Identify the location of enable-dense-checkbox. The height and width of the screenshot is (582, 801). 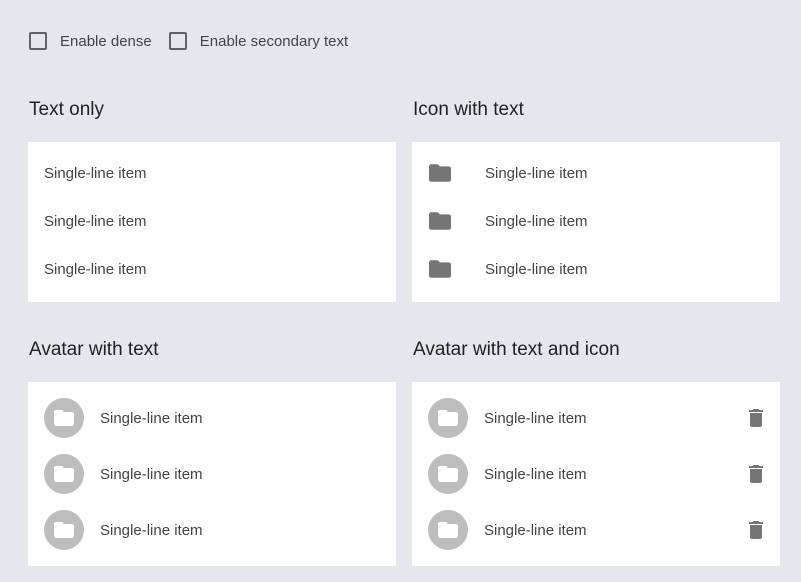
(38, 41).